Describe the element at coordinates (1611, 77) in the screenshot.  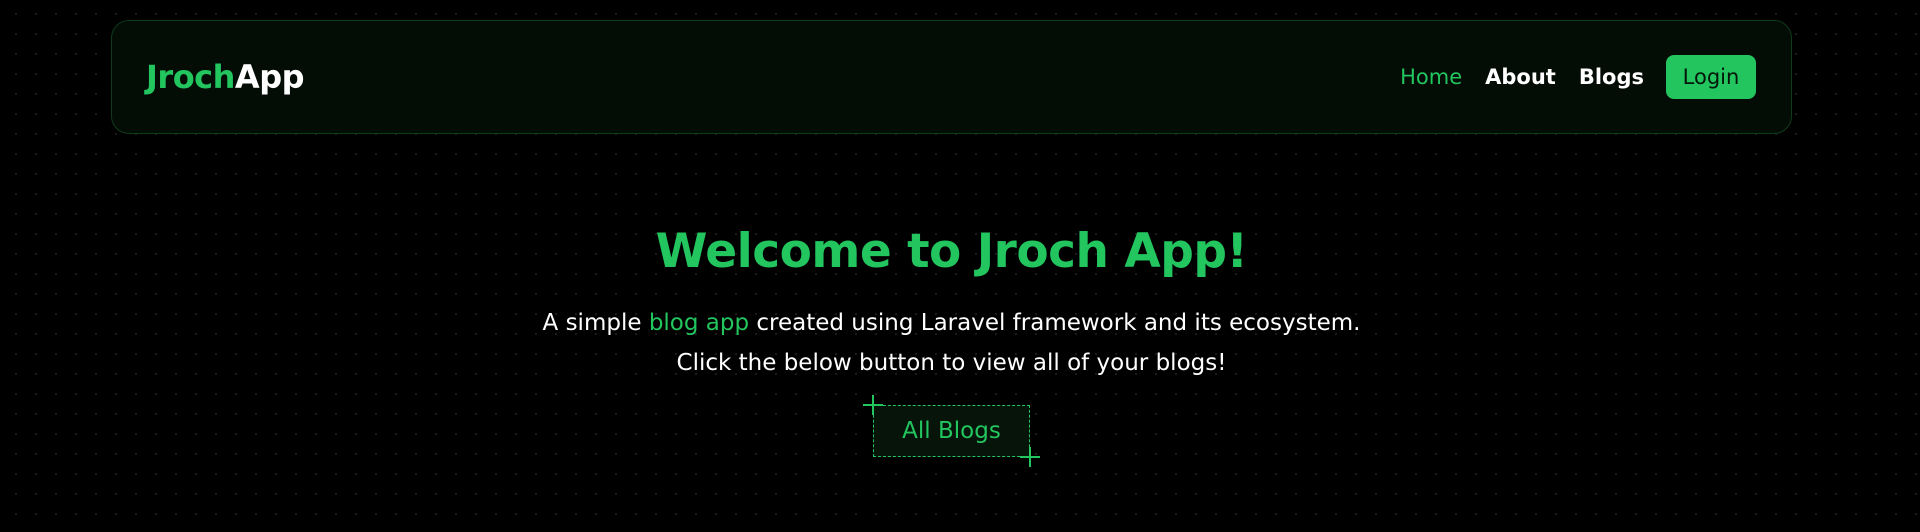
I see `nav-link-blogs: Blogs` at that location.